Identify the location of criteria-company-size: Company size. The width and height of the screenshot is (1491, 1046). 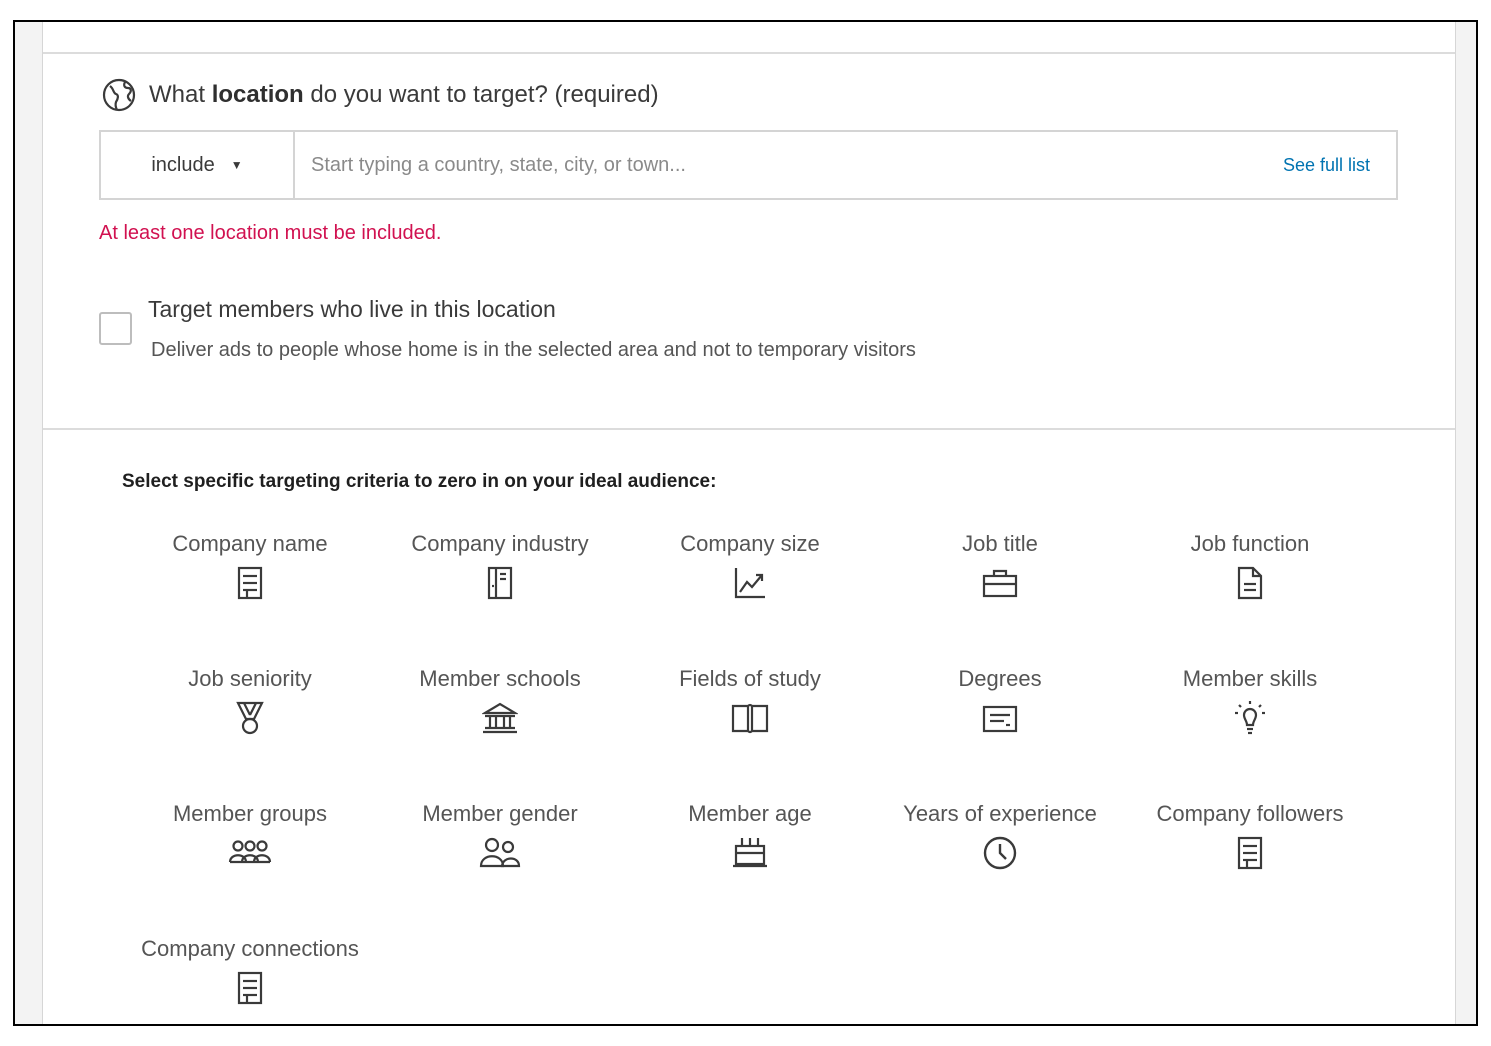
(750, 565).